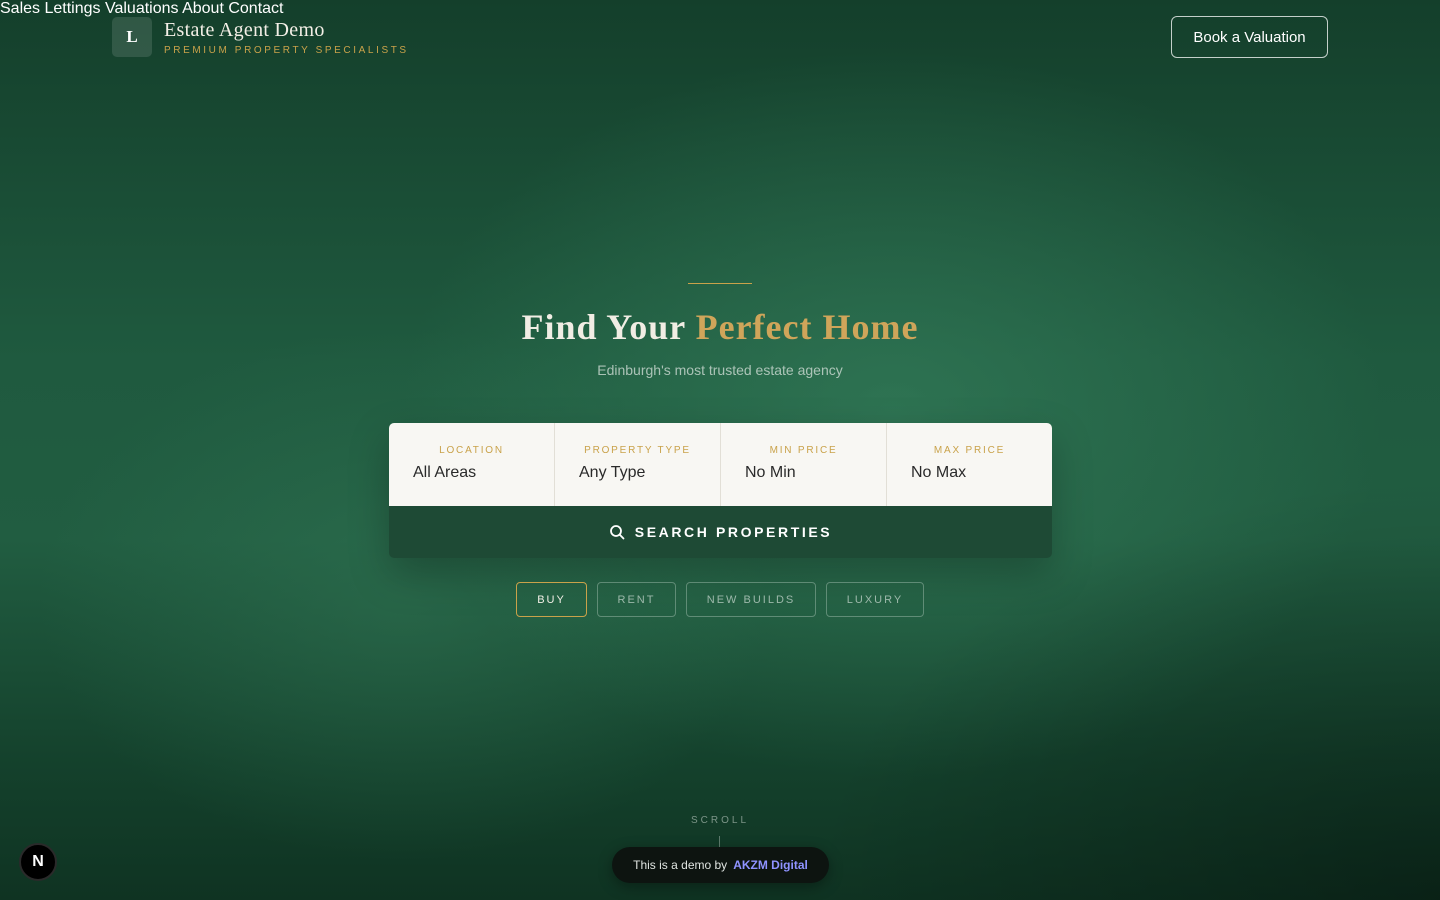 The image size is (1440, 900). Describe the element at coordinates (770, 472) in the screenshot. I see `min-price-value: No Min` at that location.